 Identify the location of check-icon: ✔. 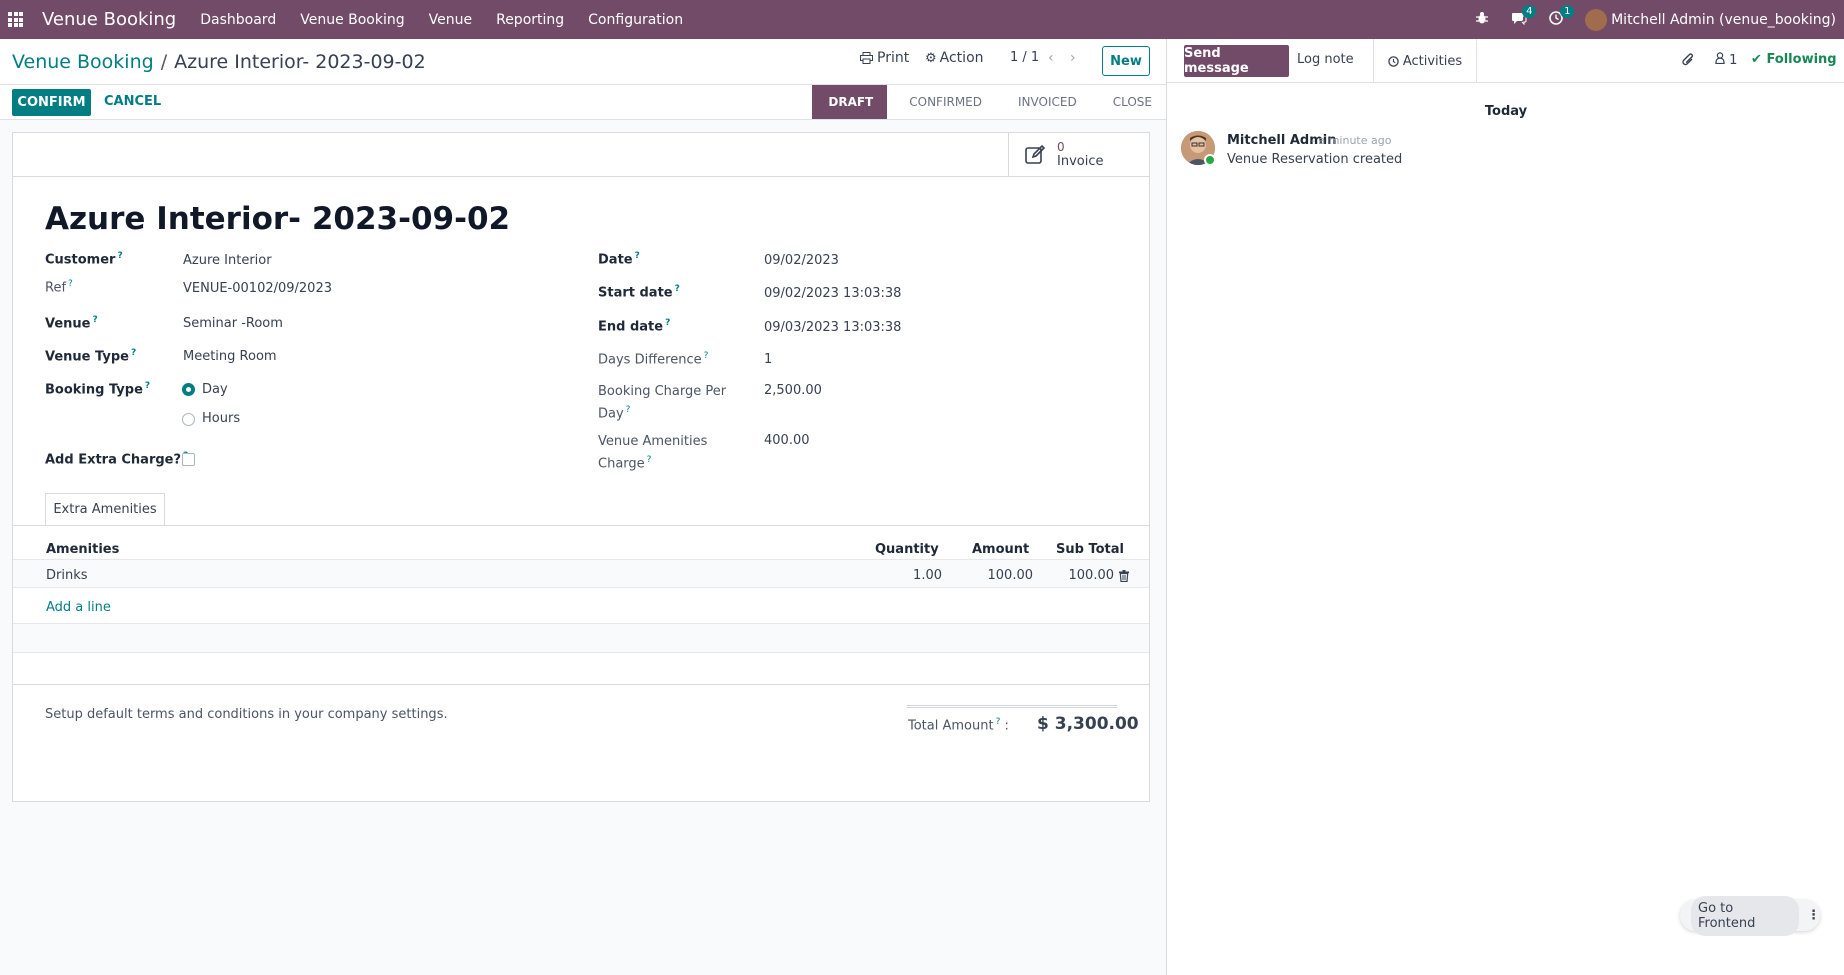
(1756, 59).